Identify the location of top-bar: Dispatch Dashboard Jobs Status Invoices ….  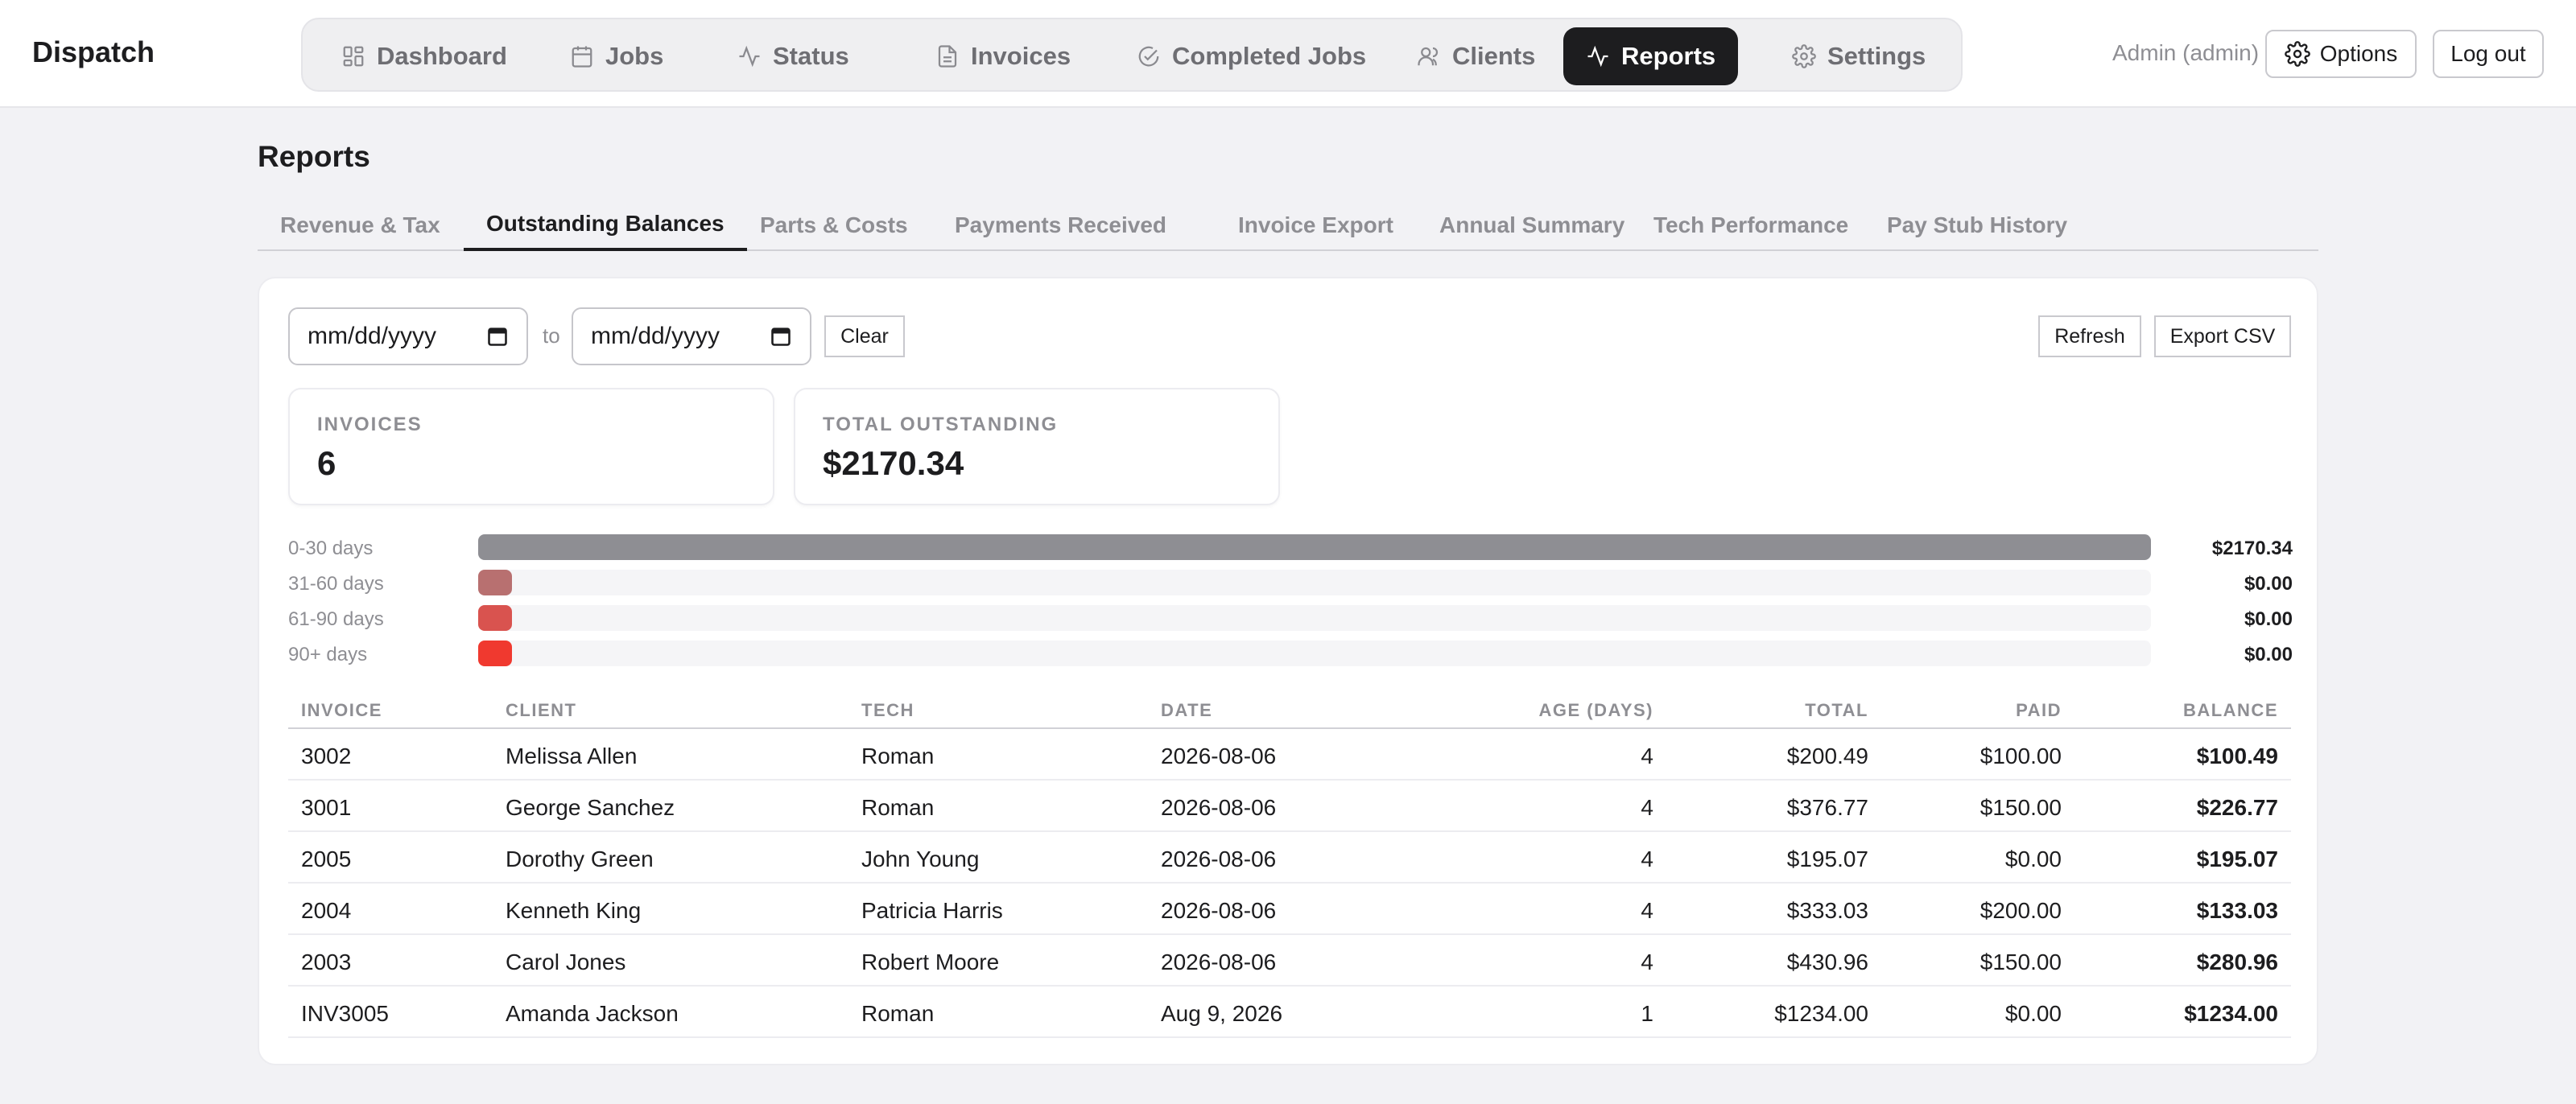
(1288, 54).